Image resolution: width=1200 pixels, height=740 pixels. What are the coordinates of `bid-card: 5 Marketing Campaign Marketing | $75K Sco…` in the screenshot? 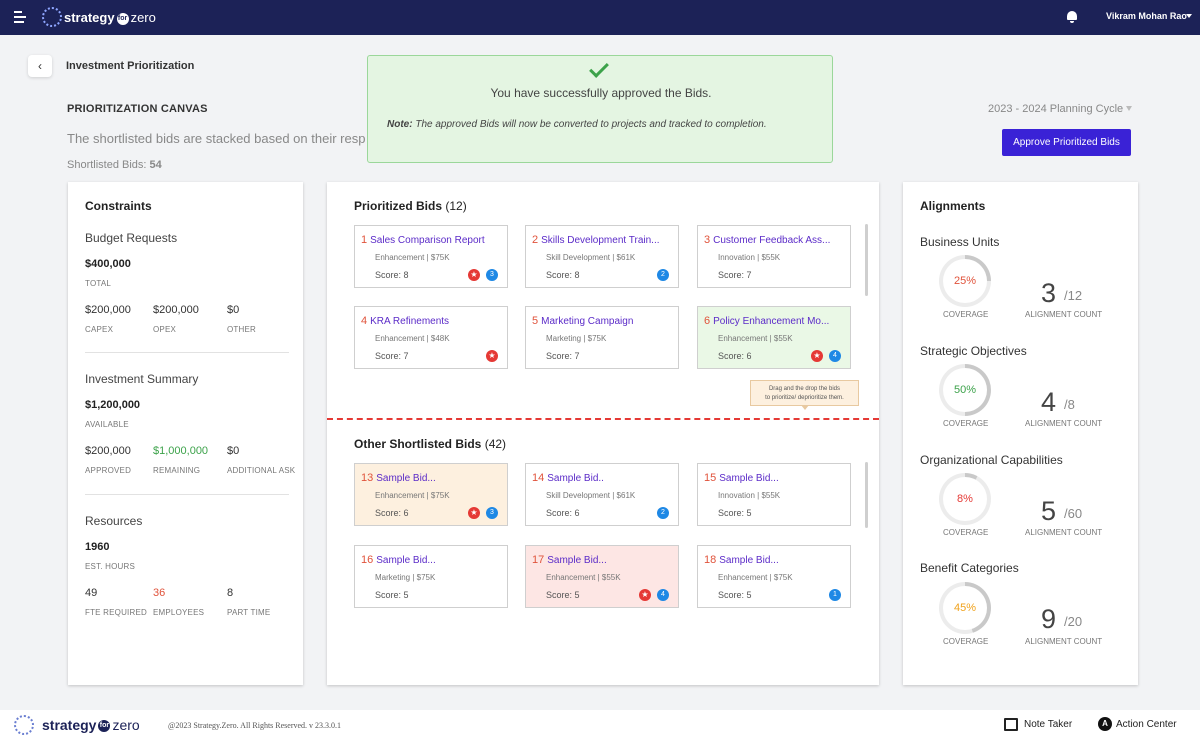 It's located at (602, 337).